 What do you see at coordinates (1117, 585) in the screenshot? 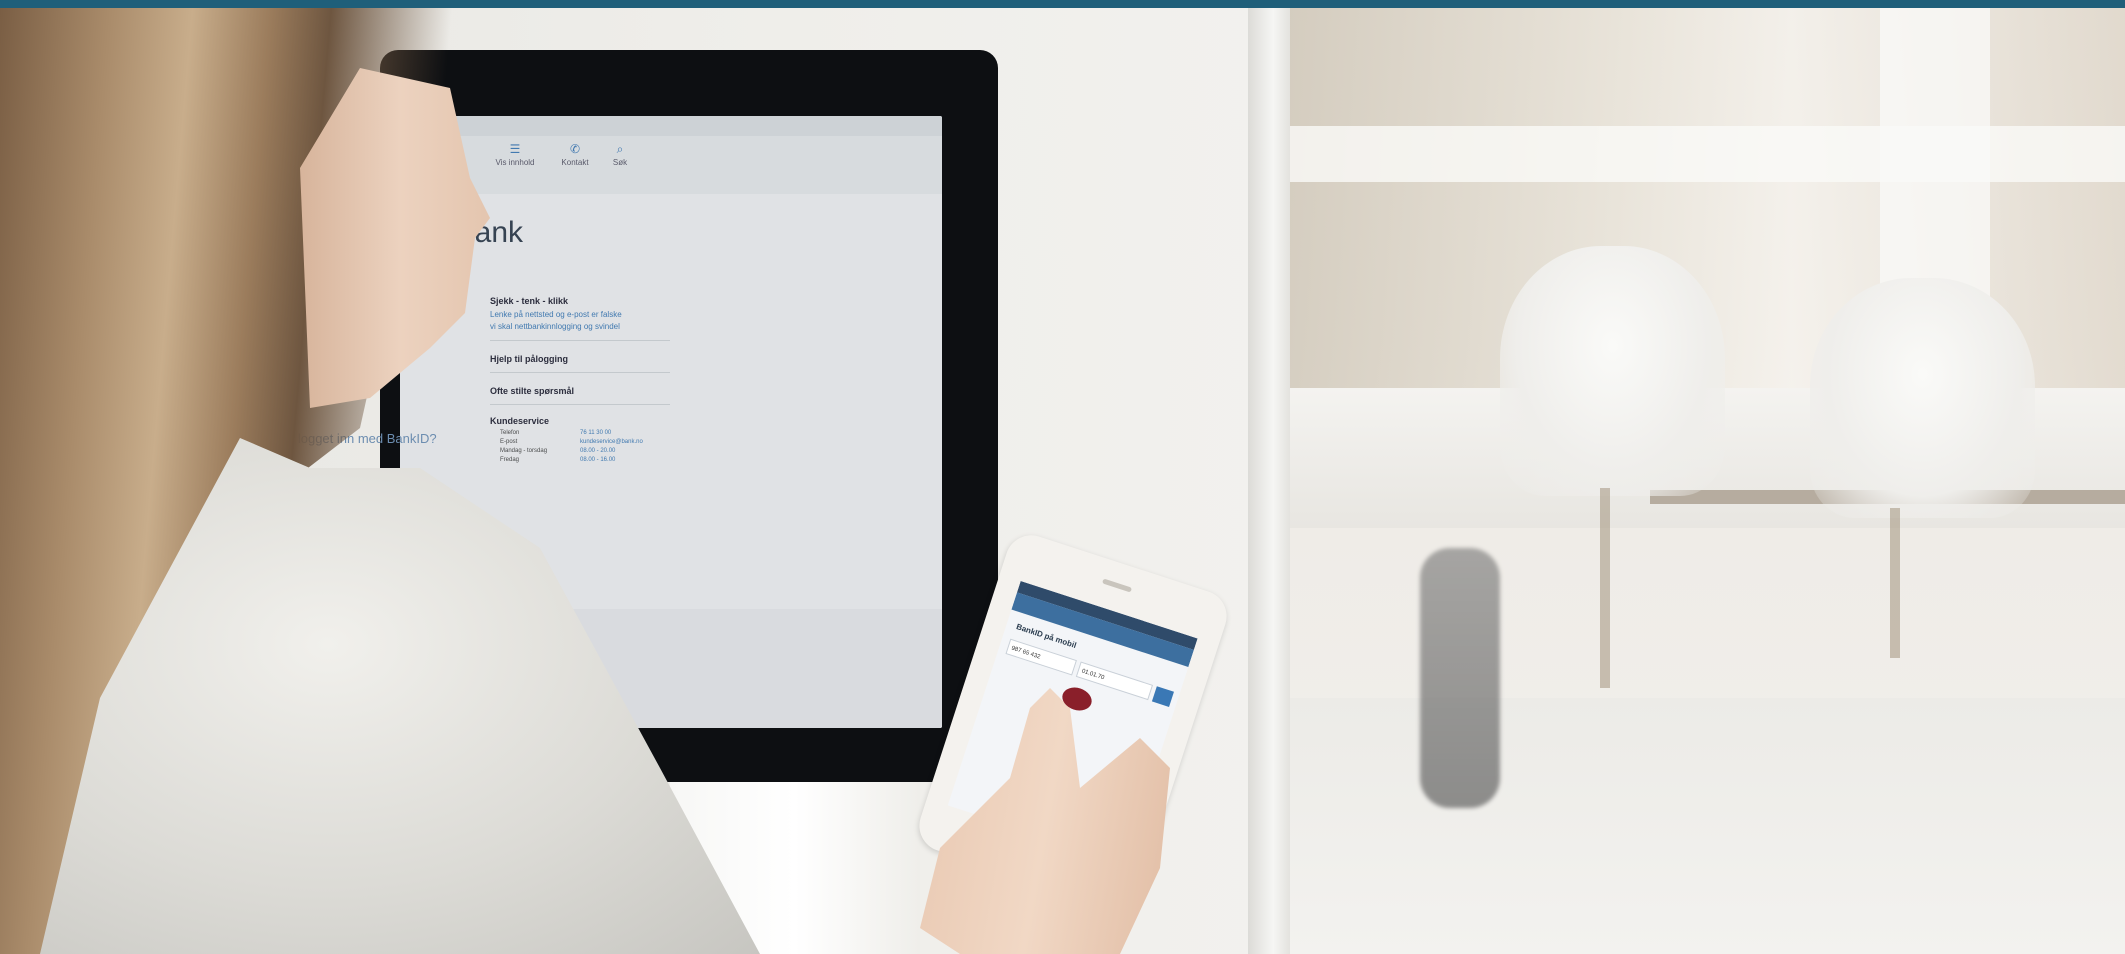
I see `phone-speaker` at bounding box center [1117, 585].